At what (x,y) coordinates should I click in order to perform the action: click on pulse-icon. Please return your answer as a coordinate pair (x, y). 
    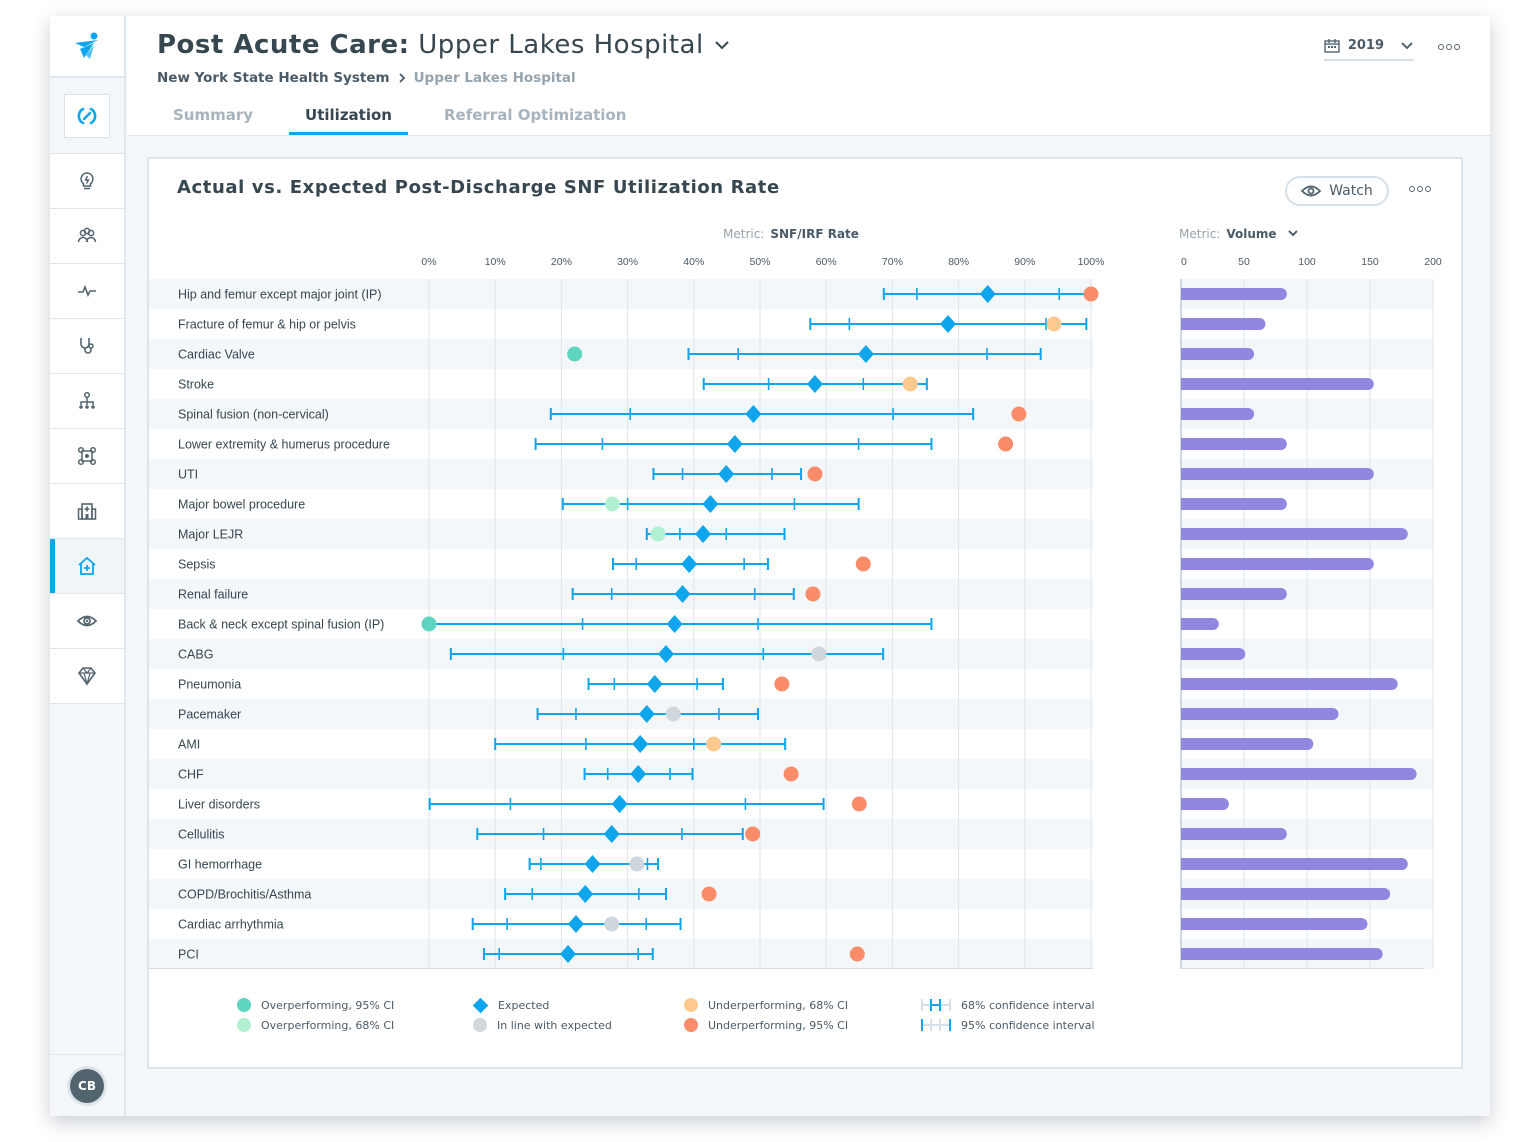
    Looking at the image, I should click on (87, 290).